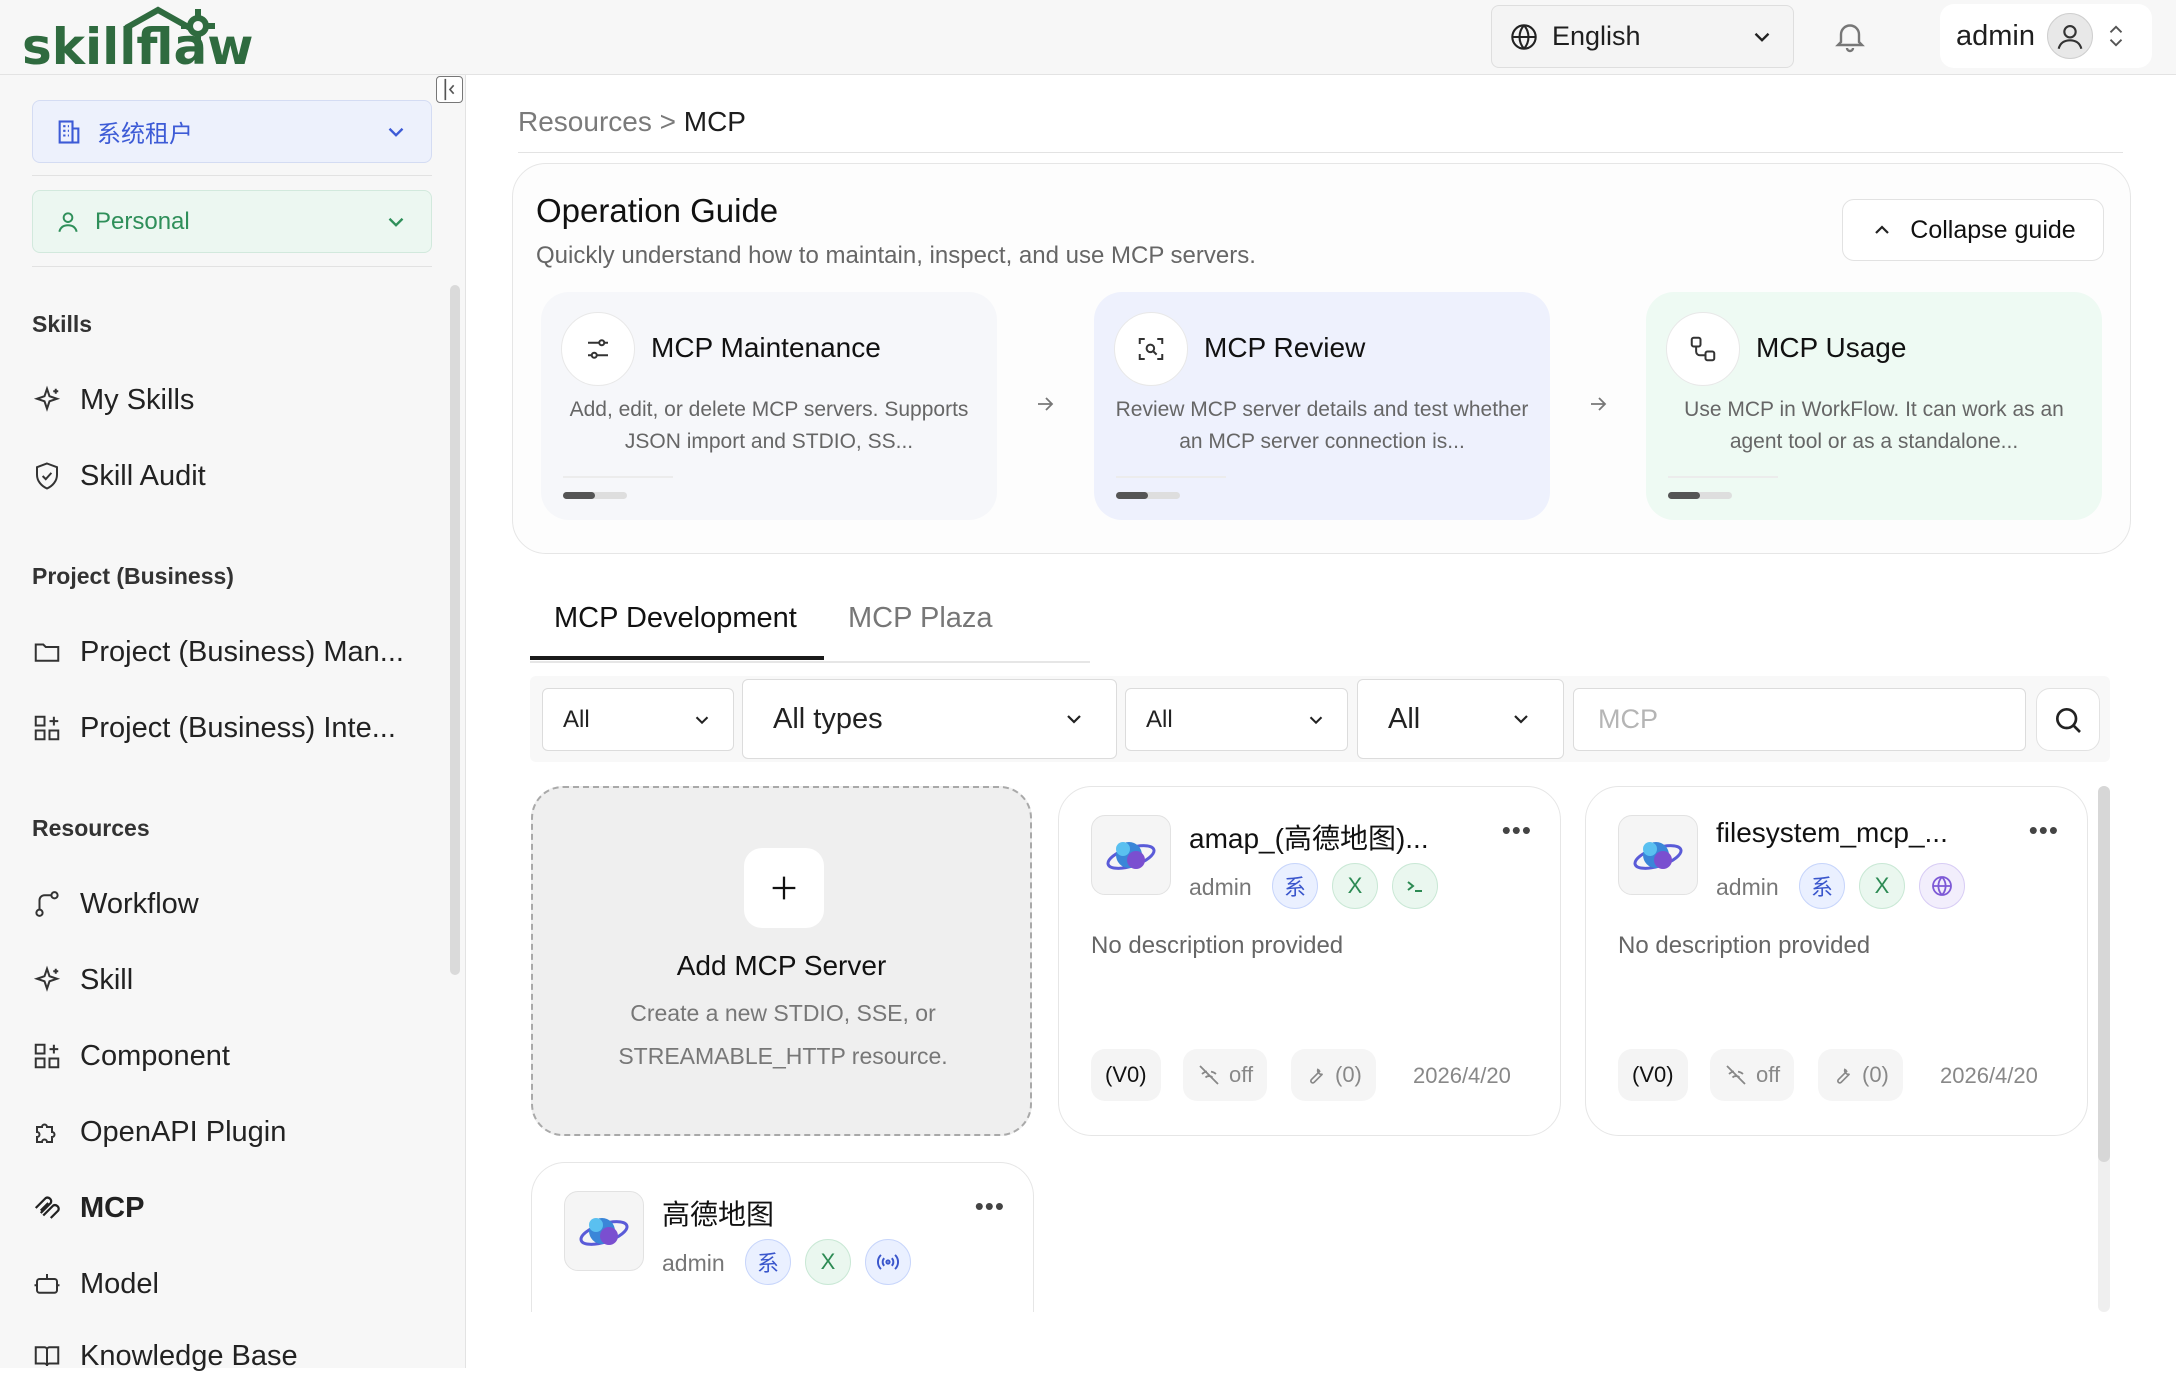 This screenshot has width=2176, height=1381. I want to click on bell-icon, so click(1850, 36).